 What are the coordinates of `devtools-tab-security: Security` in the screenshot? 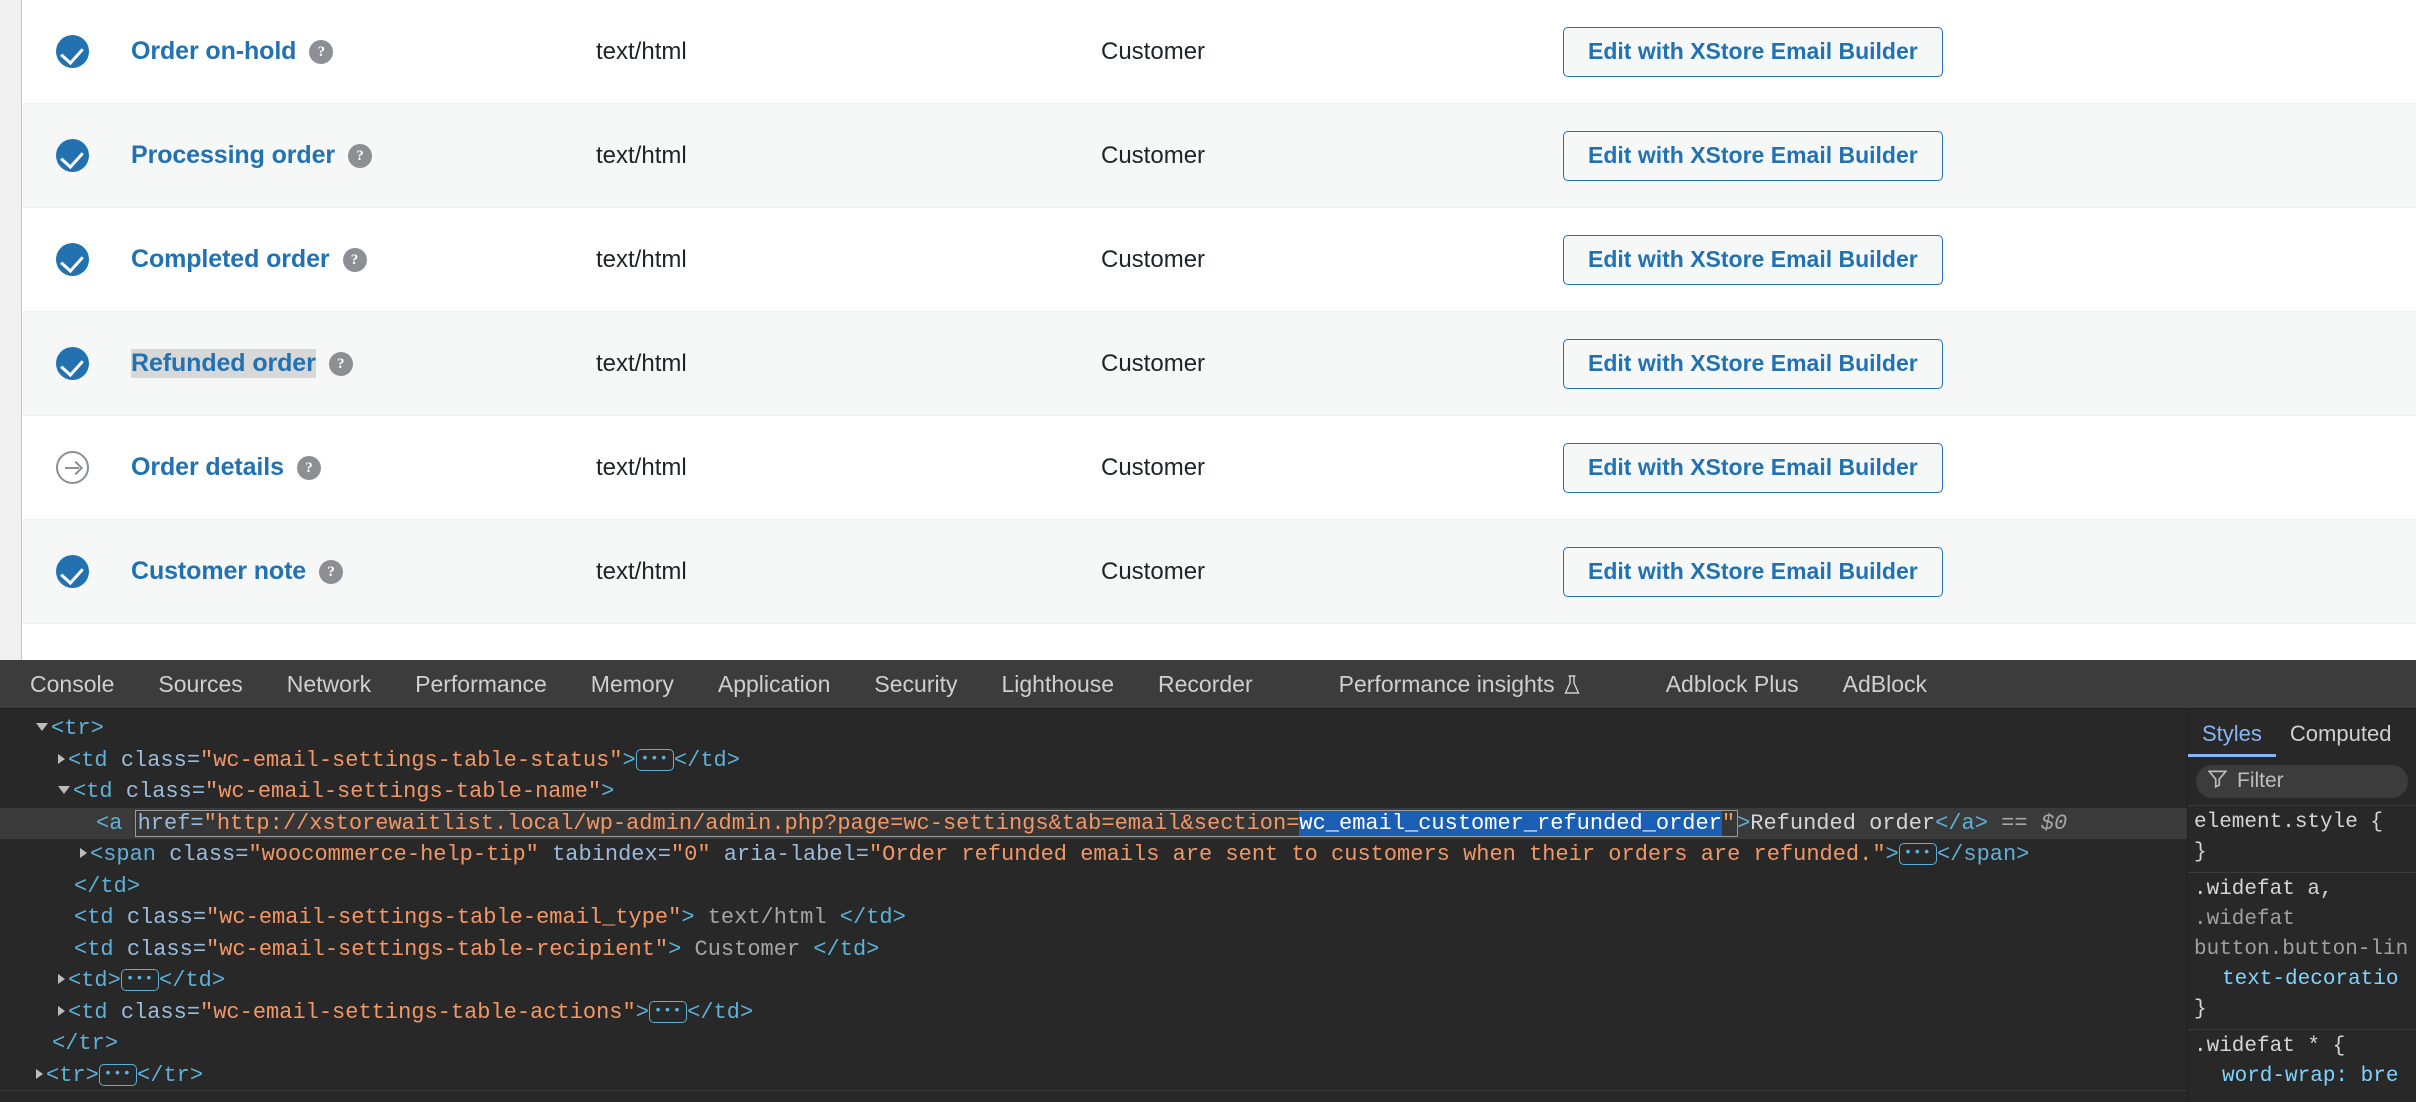 It's located at (915, 684).